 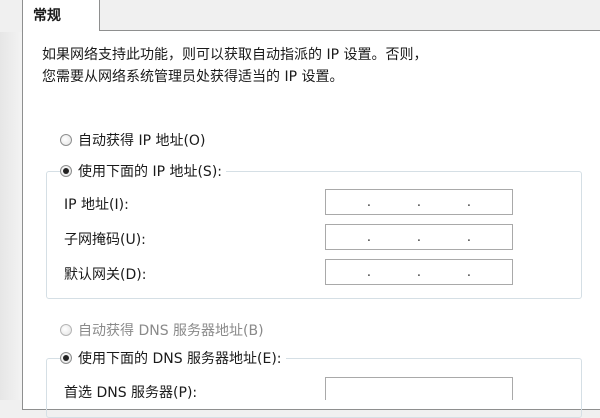 What do you see at coordinates (131, 393) in the screenshot?
I see `preferred-dns-label: 首选 DNS 服务器(P):` at bounding box center [131, 393].